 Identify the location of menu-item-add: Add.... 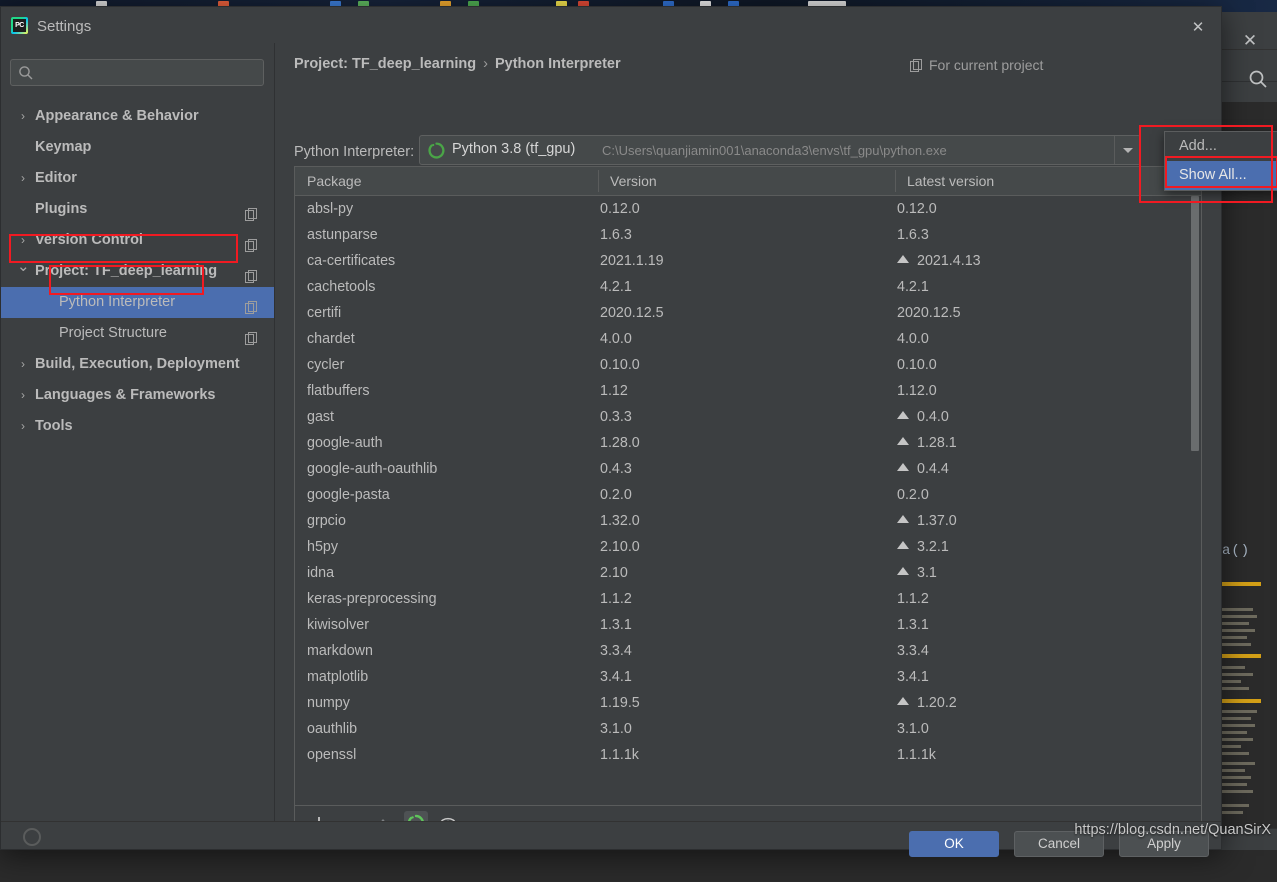
(1221, 146).